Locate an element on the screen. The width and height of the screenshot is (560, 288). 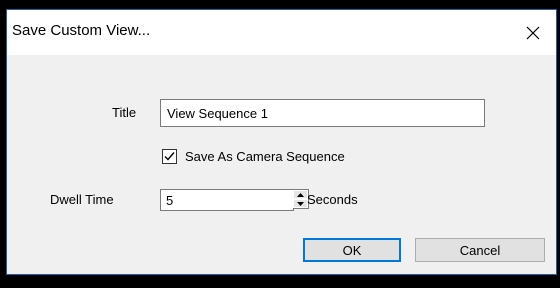
title-label: Title is located at coordinates (124, 112).